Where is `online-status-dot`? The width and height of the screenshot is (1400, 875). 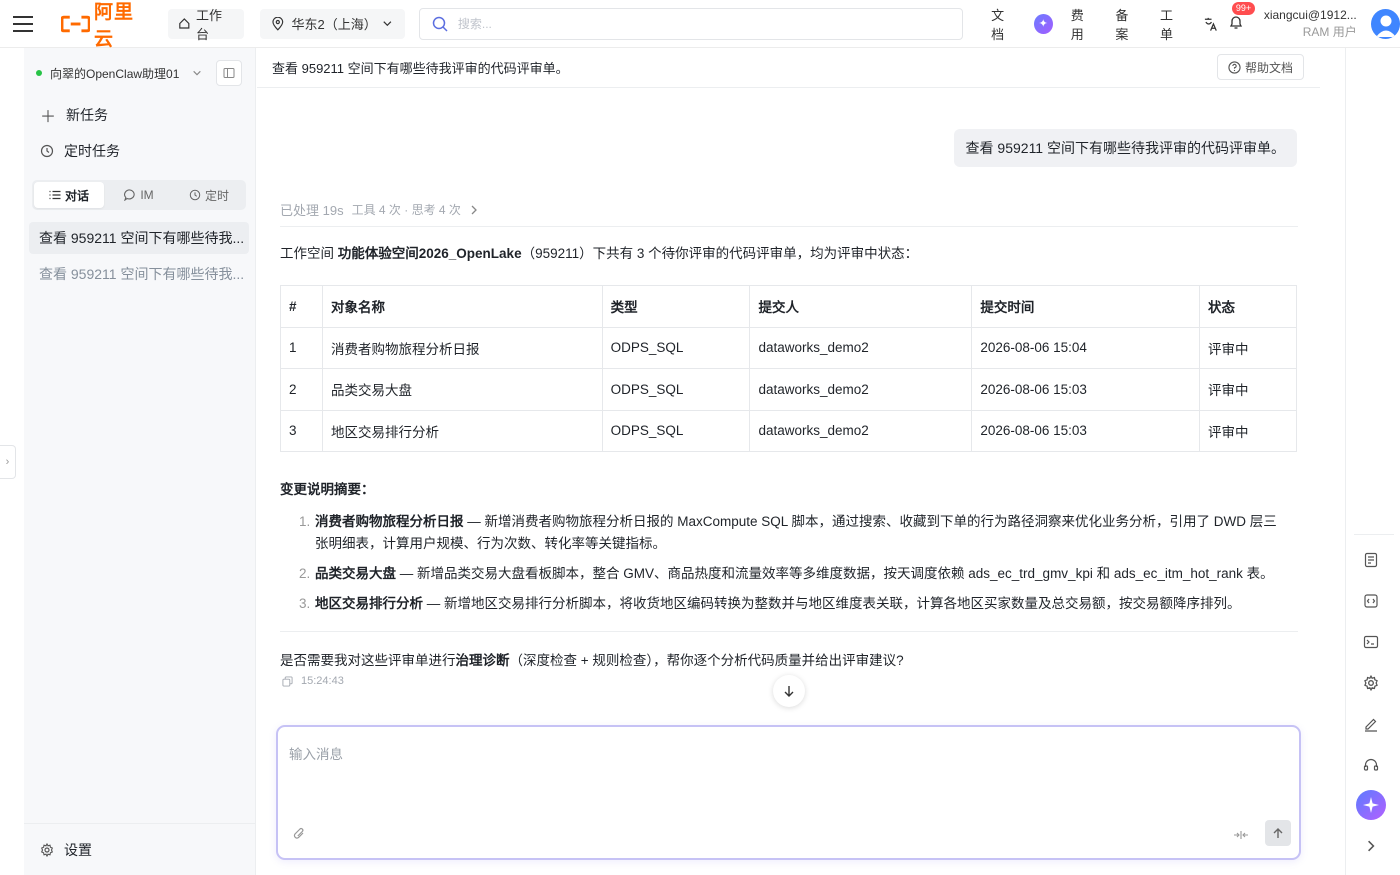 online-status-dot is located at coordinates (39, 73).